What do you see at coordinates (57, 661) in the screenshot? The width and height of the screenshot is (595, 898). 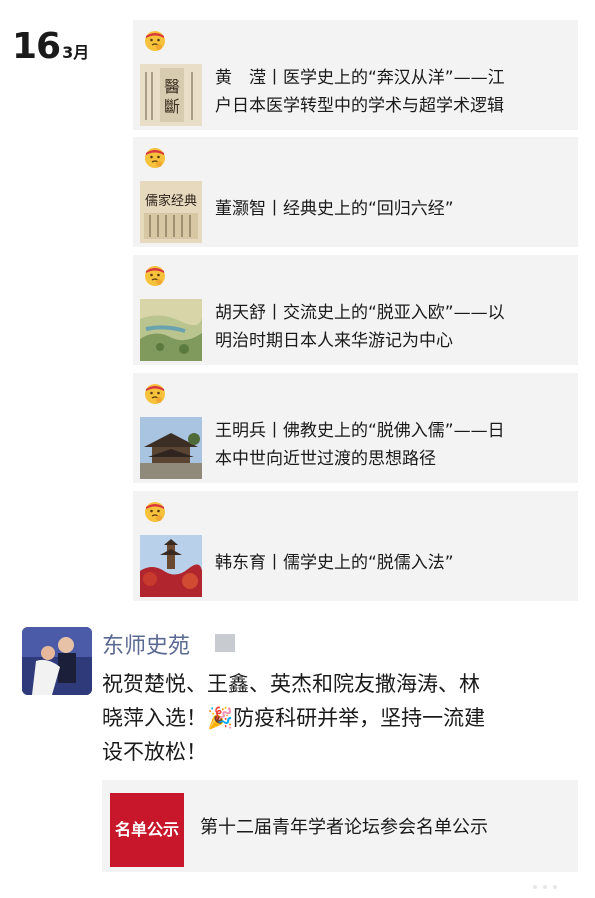 I see `avatar` at bounding box center [57, 661].